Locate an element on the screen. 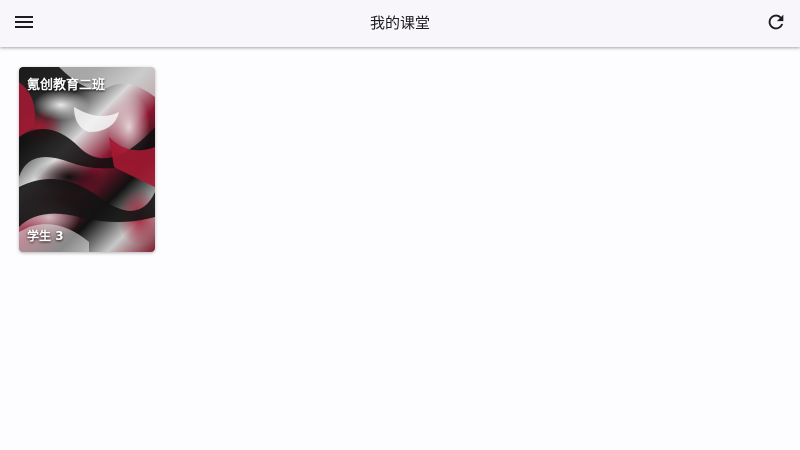 The height and width of the screenshot is (450, 800). app-bar: 我的课堂 is located at coordinates (400, 23).